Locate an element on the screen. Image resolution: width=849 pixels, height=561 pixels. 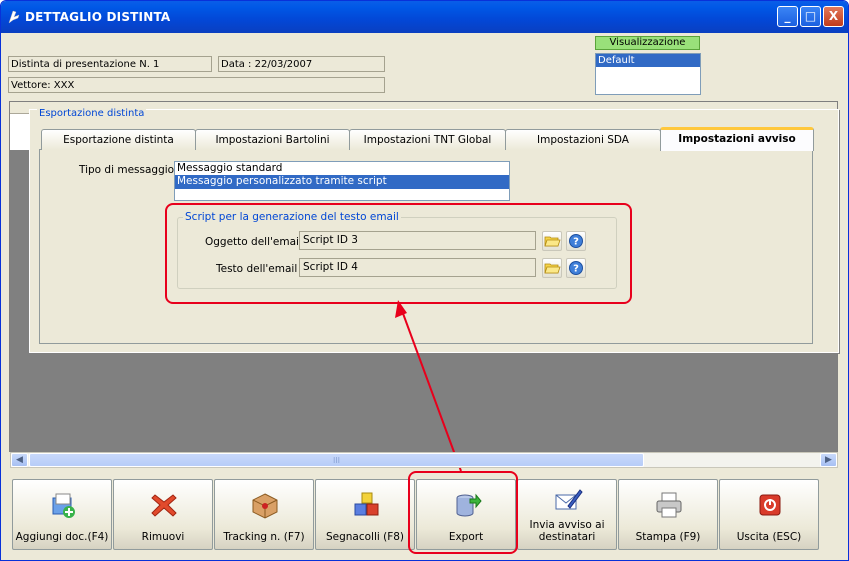
distinta-field: Distinta di presentazione N. 1 is located at coordinates (110, 64).